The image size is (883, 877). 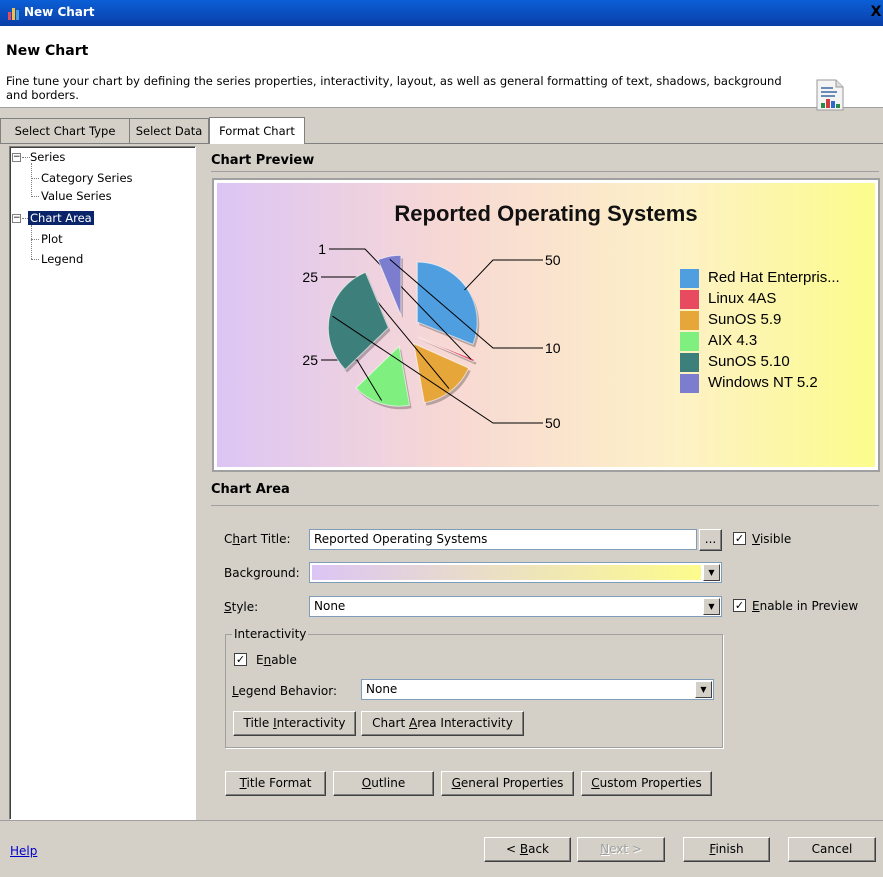 What do you see at coordinates (507, 783) in the screenshot?
I see `general-properties-button: General Properties` at bounding box center [507, 783].